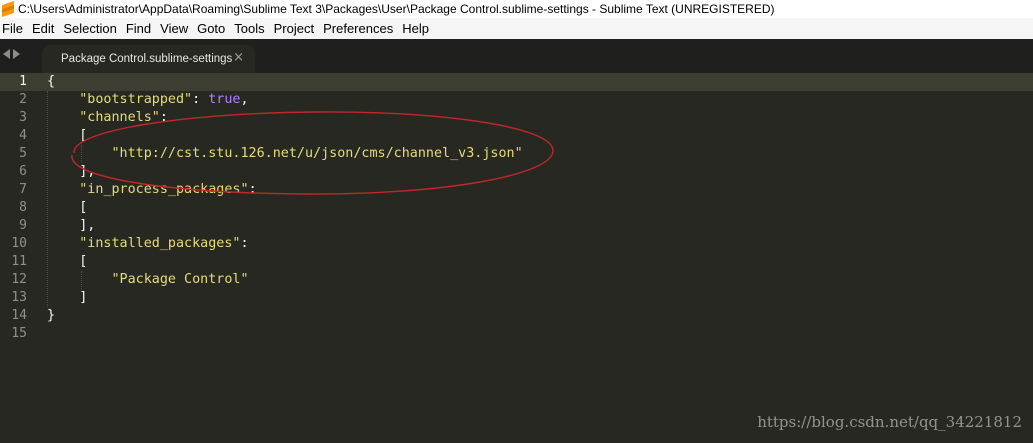 This screenshot has width=1033, height=443. Describe the element at coordinates (208, 28) in the screenshot. I see `menu-goto: Goto` at that location.